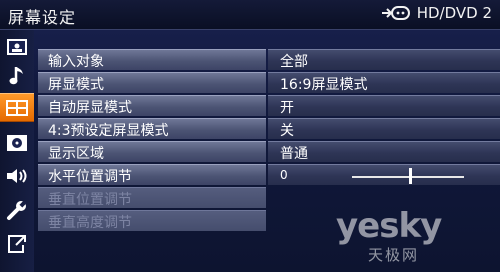  I want to click on row-label: 显示区域, so click(76, 154).